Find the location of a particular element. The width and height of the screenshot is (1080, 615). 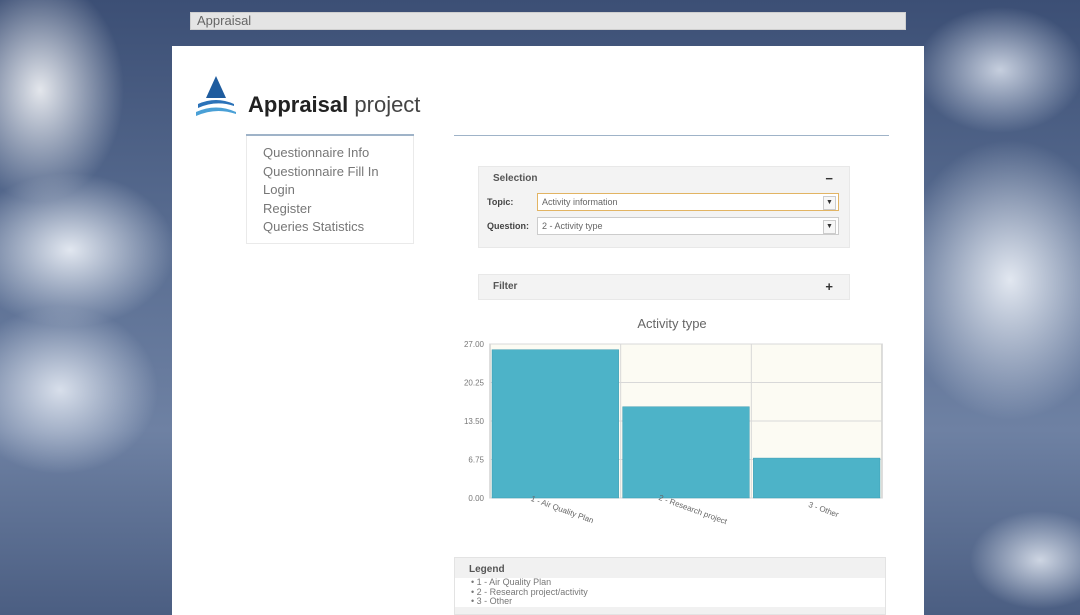

nav-item-login: Login is located at coordinates (330, 190).